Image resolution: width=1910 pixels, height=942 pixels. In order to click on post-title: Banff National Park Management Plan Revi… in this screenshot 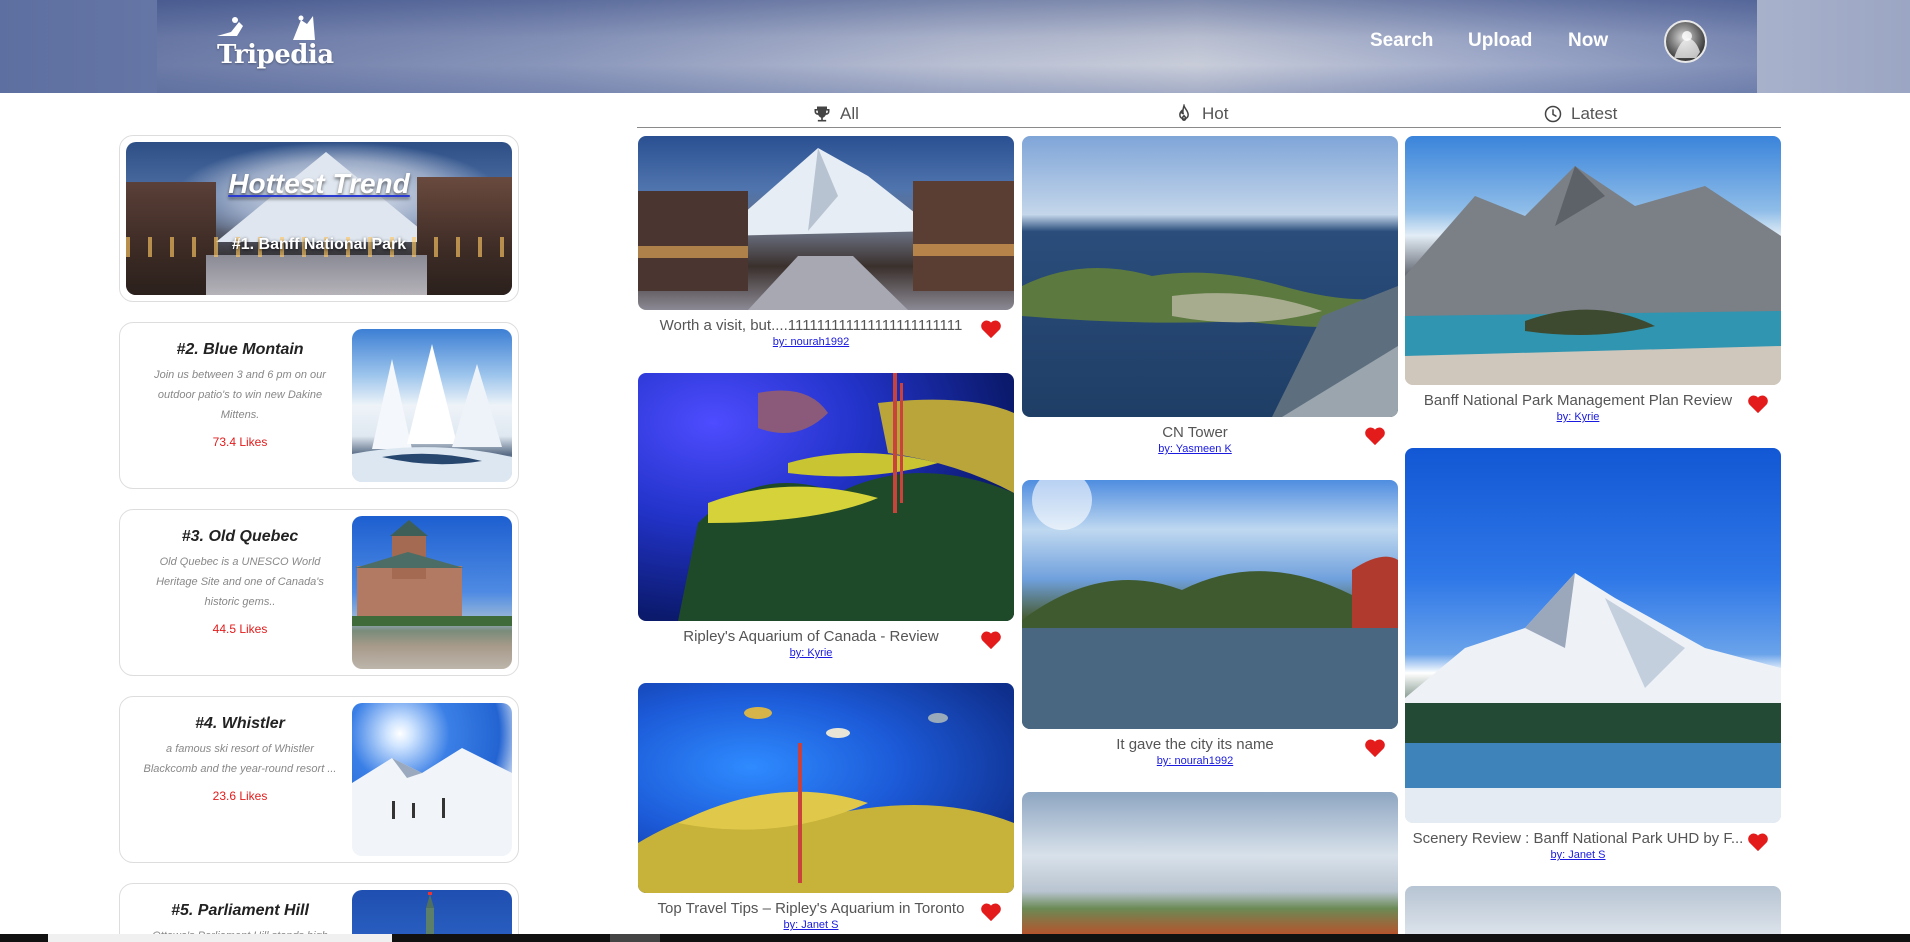, I will do `click(1593, 400)`.